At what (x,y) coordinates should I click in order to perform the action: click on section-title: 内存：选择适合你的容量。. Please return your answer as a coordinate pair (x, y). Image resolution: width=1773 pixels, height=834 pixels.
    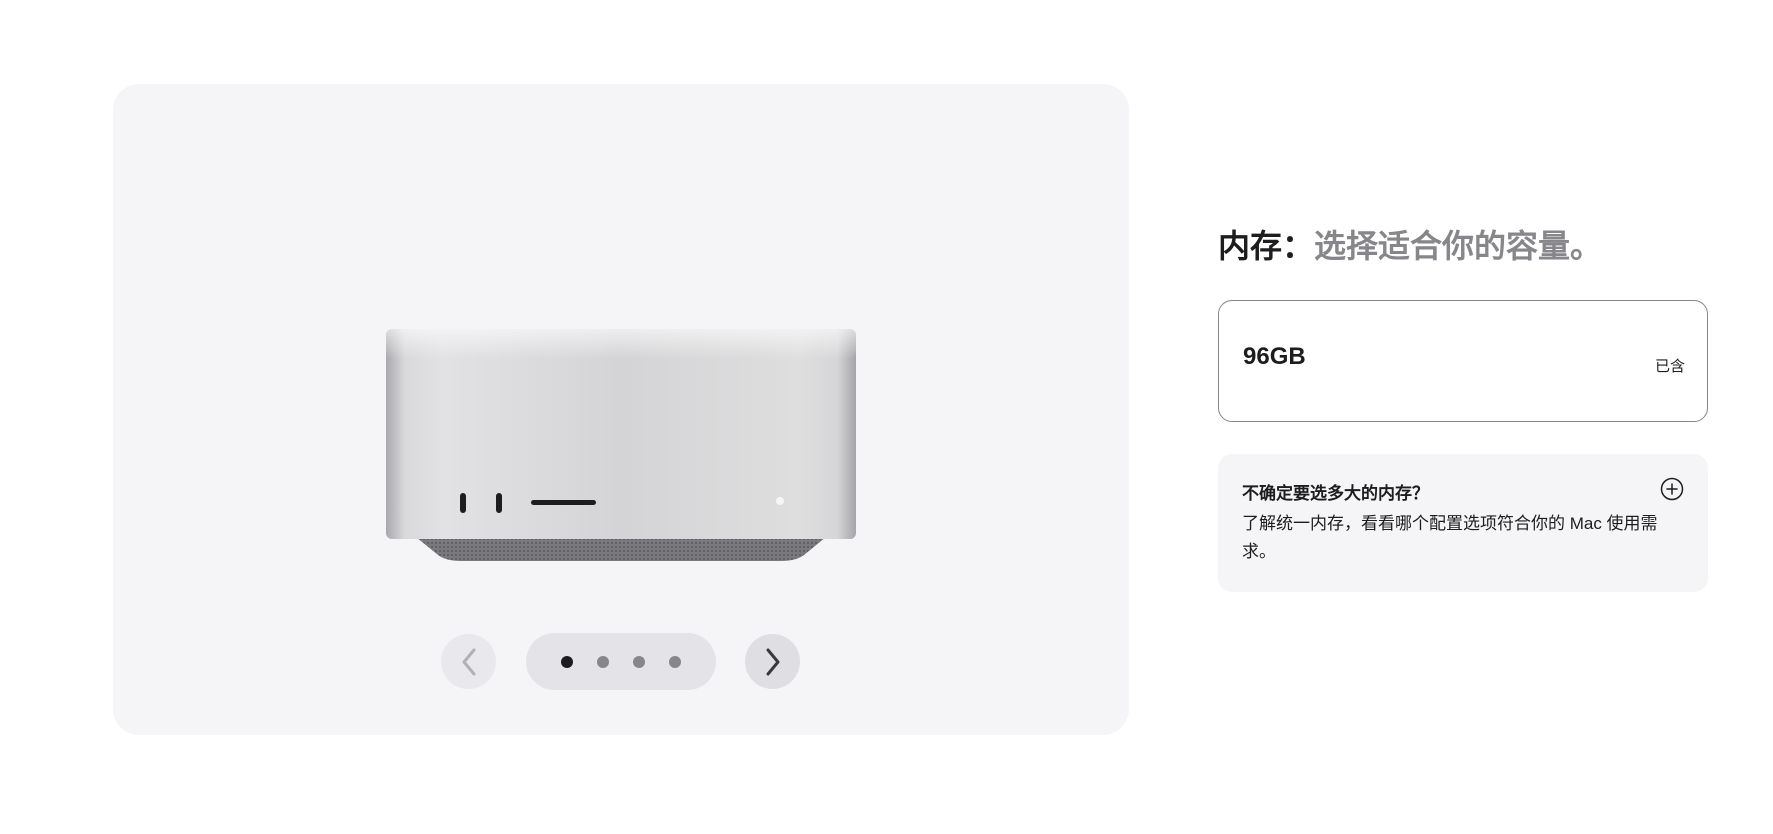
    Looking at the image, I should click on (1464, 246).